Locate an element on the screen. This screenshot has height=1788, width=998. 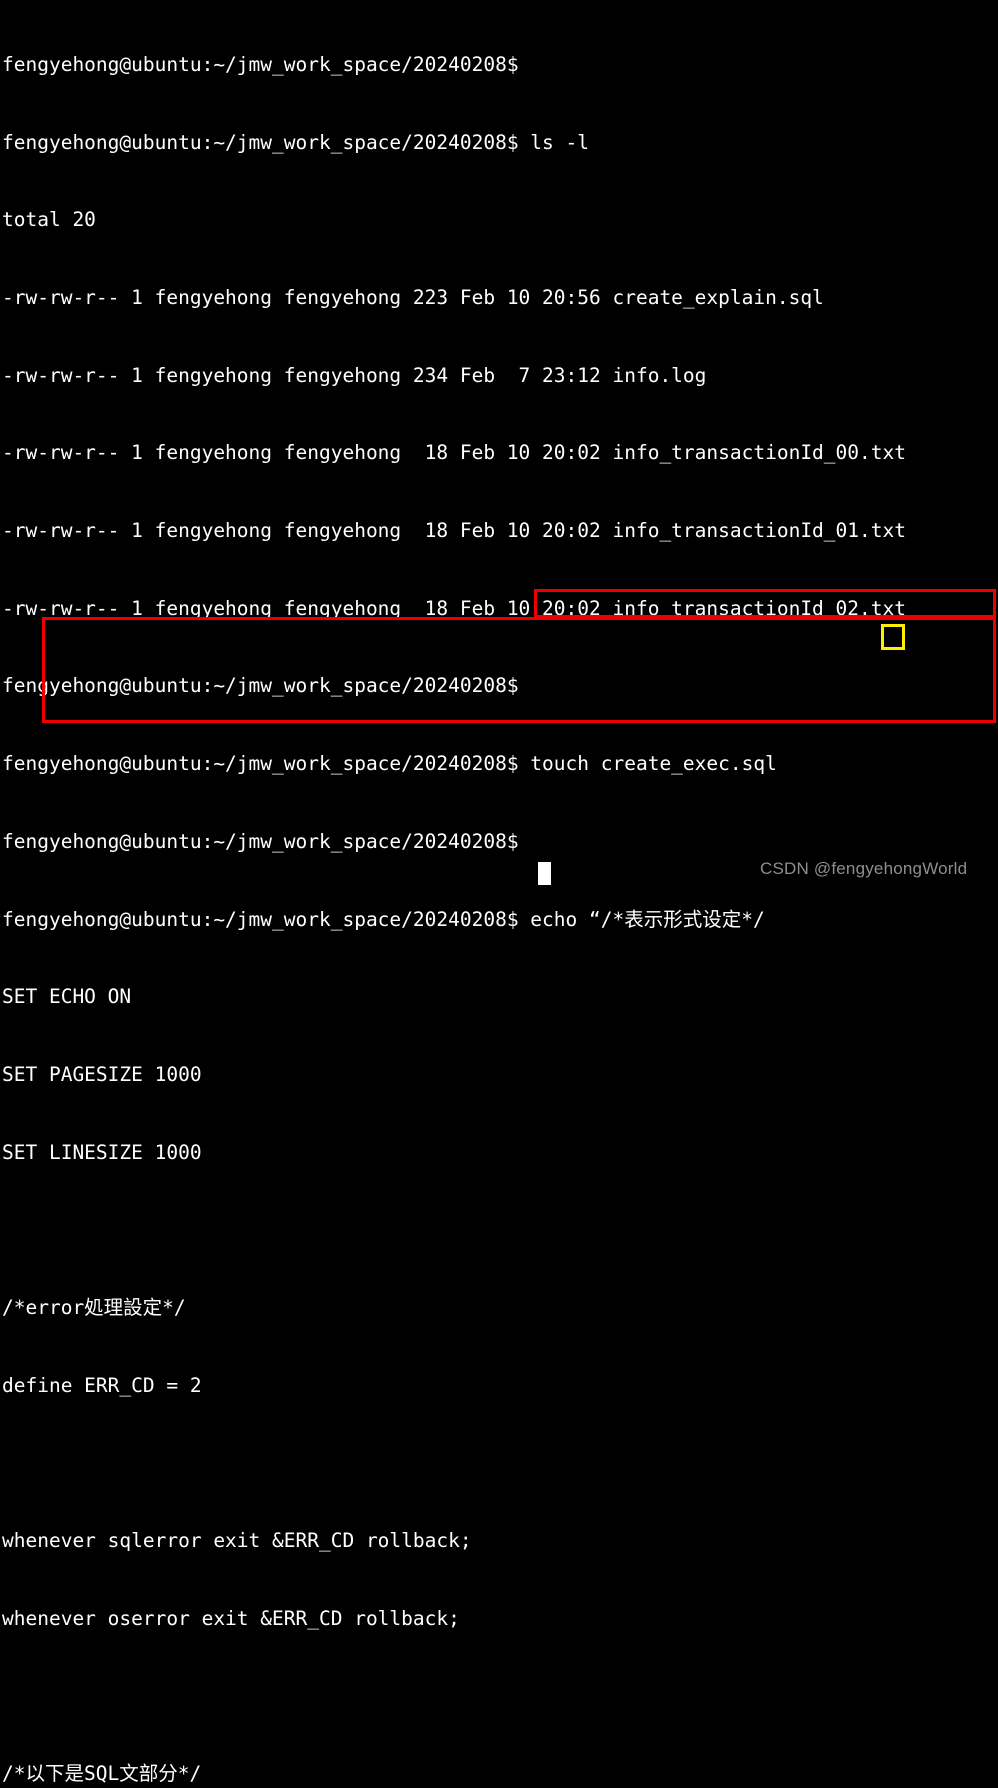
terminal-line: whenever sqlerror exit &ERR_CD rollback; is located at coordinates (237, 1541).